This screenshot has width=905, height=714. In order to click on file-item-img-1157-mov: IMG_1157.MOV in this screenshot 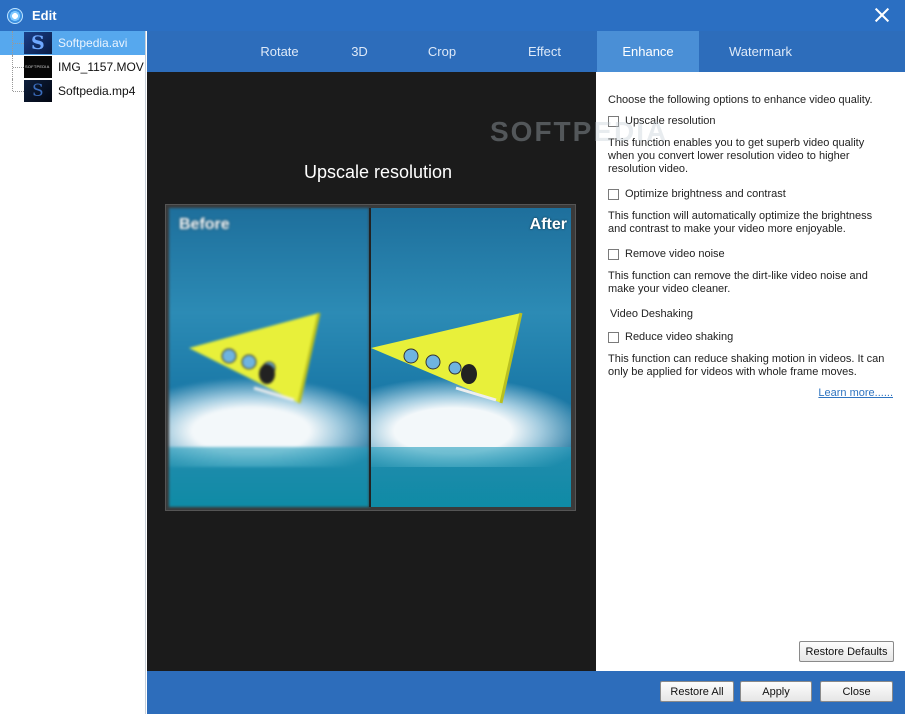, I will do `click(72, 67)`.